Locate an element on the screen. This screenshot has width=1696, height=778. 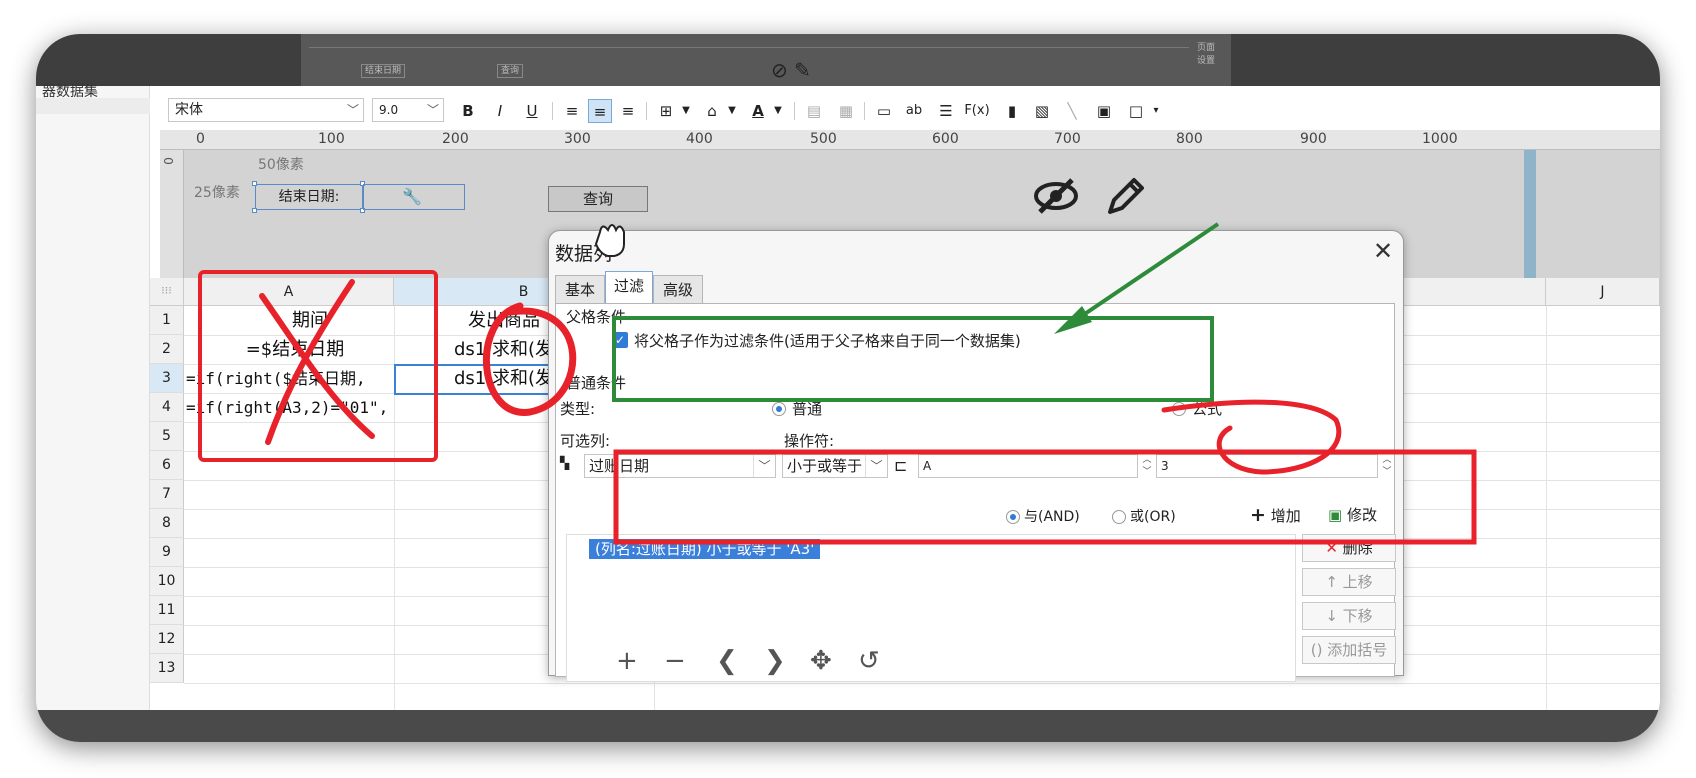
text-ab-button: ab is located at coordinates (914, 111).